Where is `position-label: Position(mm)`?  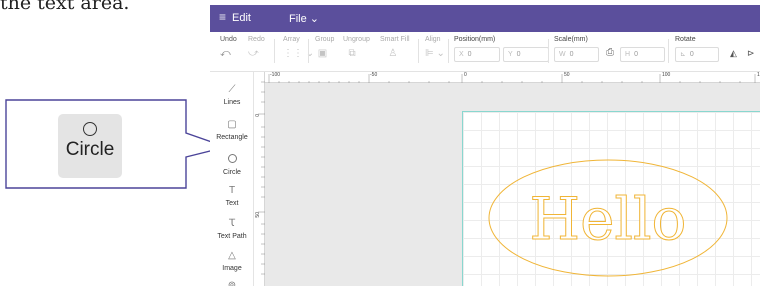
position-label: Position(mm) is located at coordinates (475, 39).